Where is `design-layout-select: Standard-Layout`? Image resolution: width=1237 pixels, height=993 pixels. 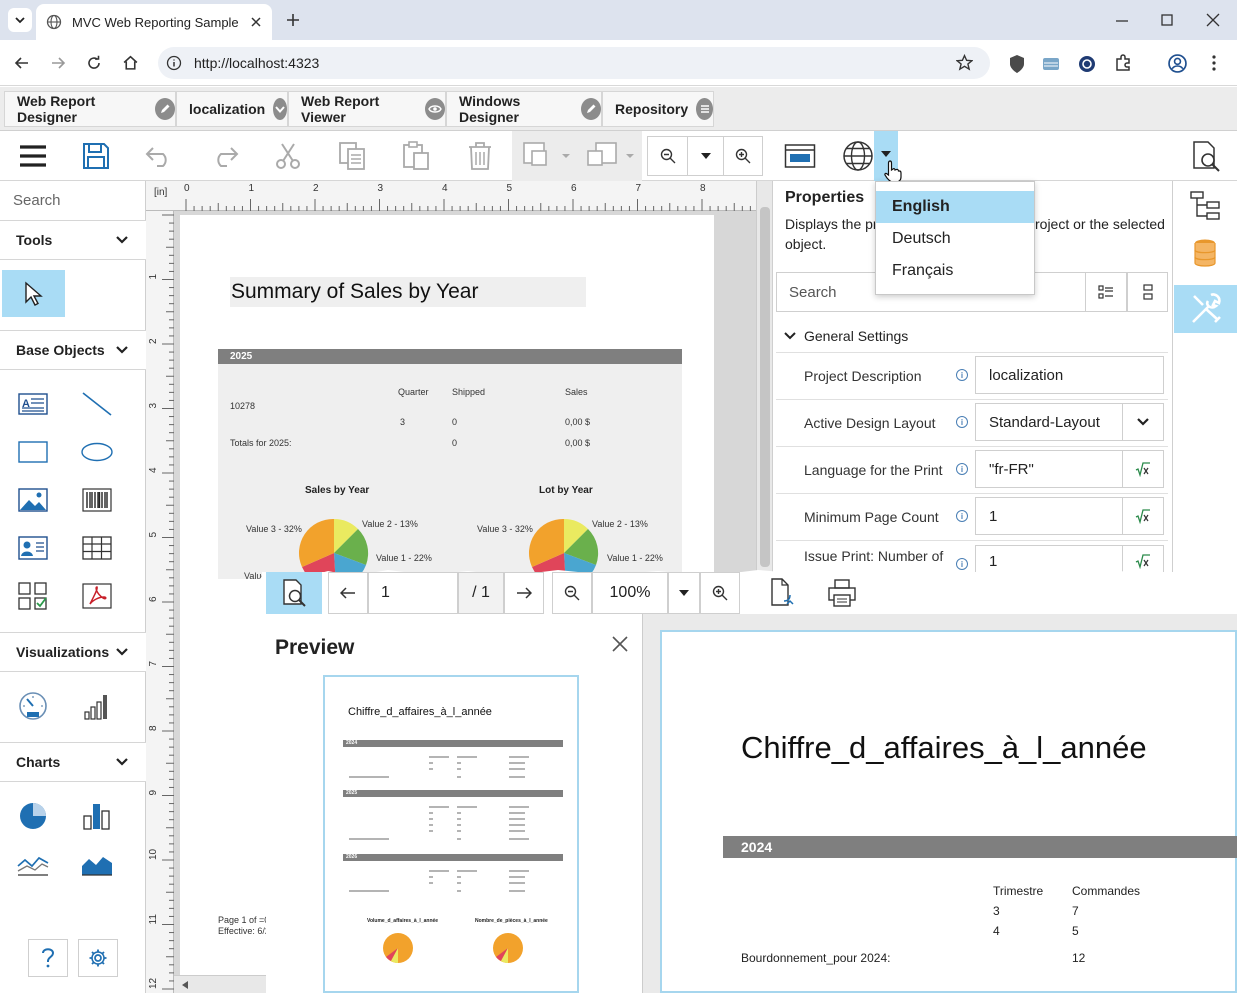 design-layout-select: Standard-Layout is located at coordinates (1049, 422).